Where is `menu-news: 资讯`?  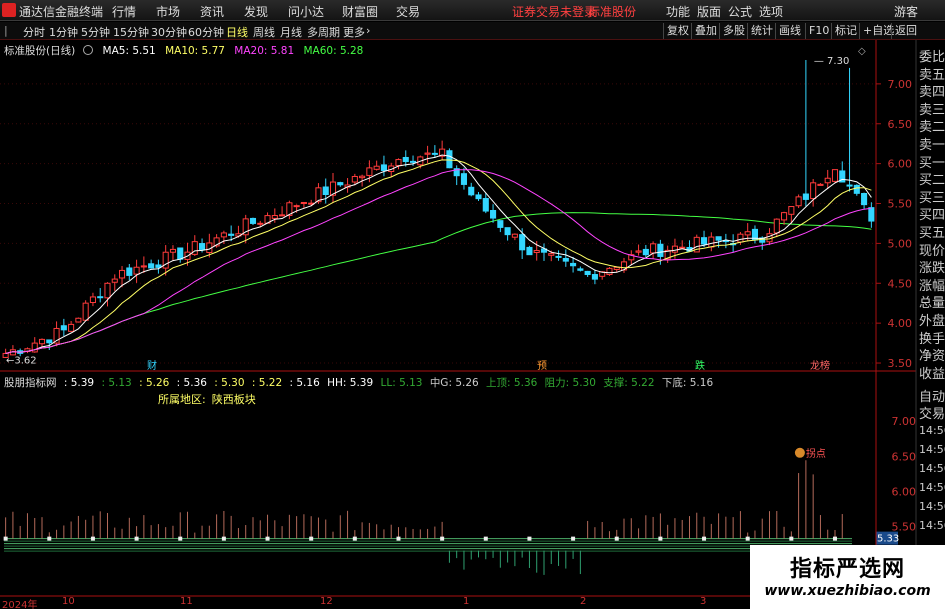
menu-news: 资讯 is located at coordinates (212, 11).